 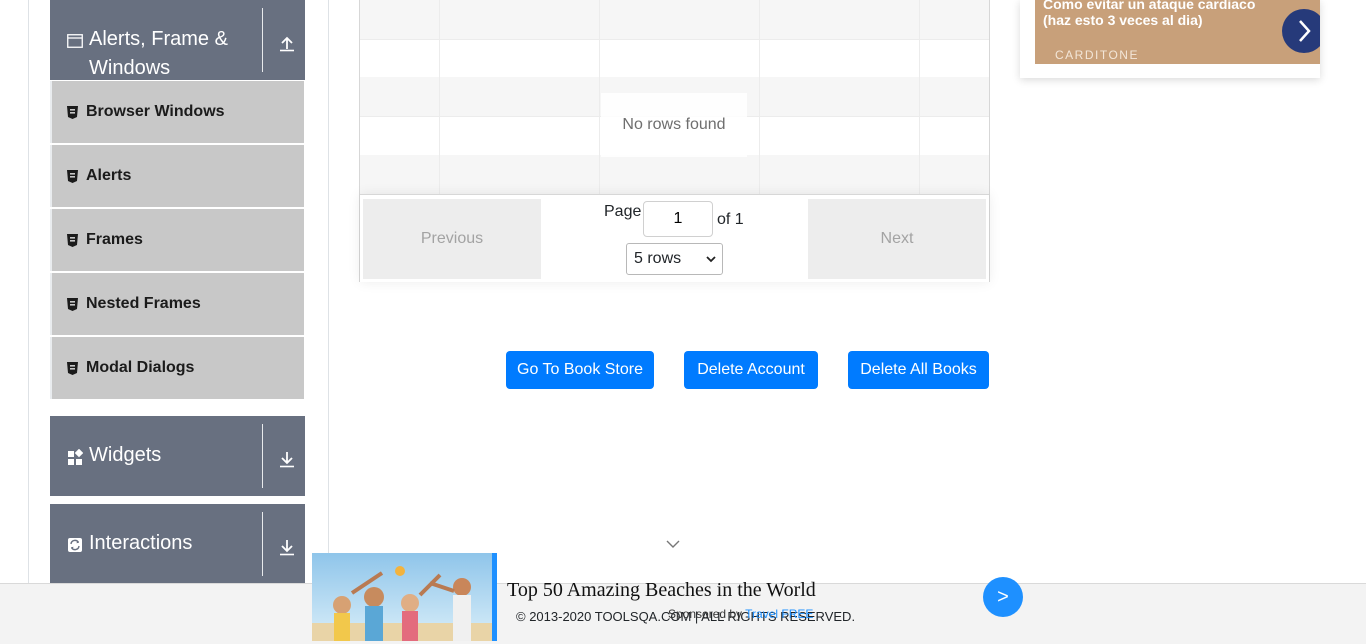 What do you see at coordinates (658, 258) in the screenshot?
I see `rows-per-page-value: 5 rows` at bounding box center [658, 258].